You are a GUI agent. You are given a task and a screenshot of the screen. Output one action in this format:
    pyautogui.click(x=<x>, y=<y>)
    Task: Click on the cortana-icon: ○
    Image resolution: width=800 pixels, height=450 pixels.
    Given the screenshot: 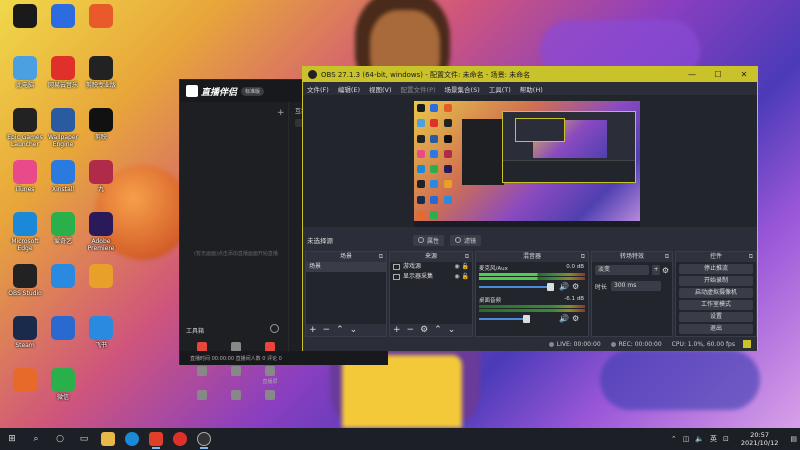 What is the action you would take?
    pyautogui.click(x=60, y=439)
    